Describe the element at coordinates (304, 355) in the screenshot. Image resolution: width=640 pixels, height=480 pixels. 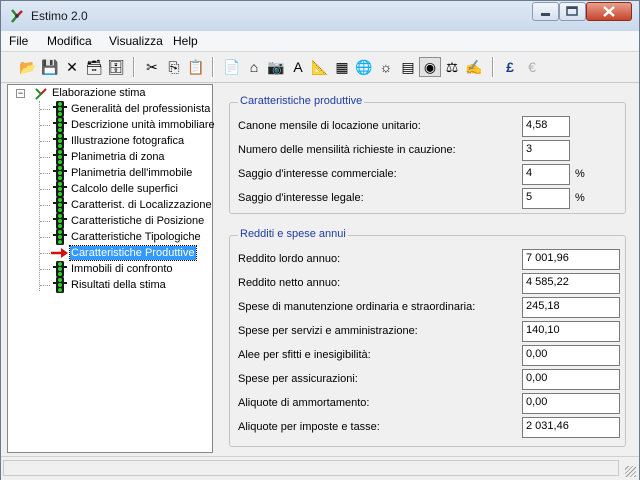
I see `redditi-label: Alee per sfitti e inesigibilità:` at that location.